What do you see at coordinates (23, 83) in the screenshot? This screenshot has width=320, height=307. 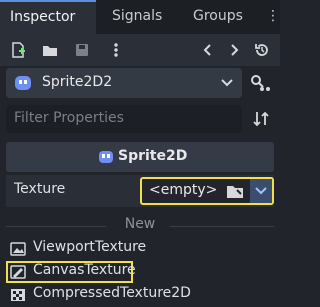 I see `sprite2d-icon` at bounding box center [23, 83].